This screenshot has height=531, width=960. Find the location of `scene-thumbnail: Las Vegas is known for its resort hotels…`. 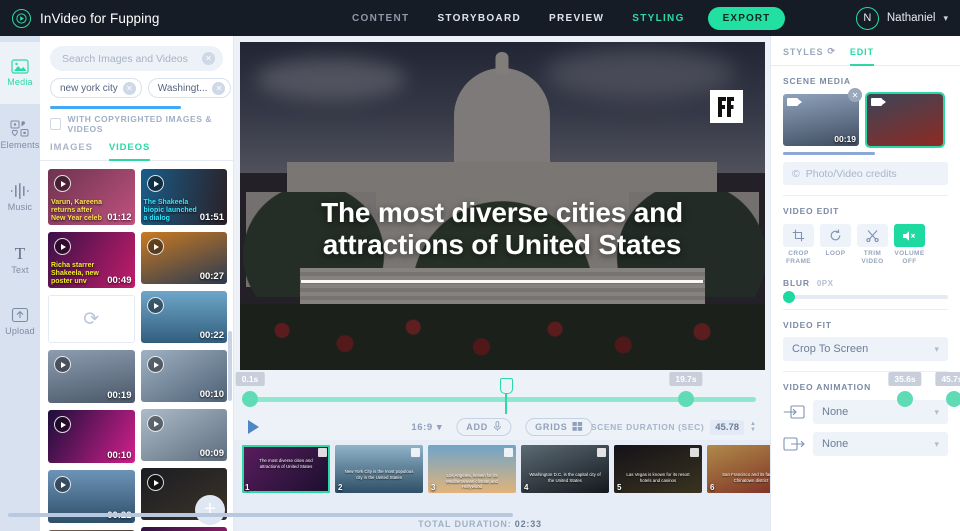

scene-thumbnail: Las Vegas is known for its resort hotels… is located at coordinates (658, 469).